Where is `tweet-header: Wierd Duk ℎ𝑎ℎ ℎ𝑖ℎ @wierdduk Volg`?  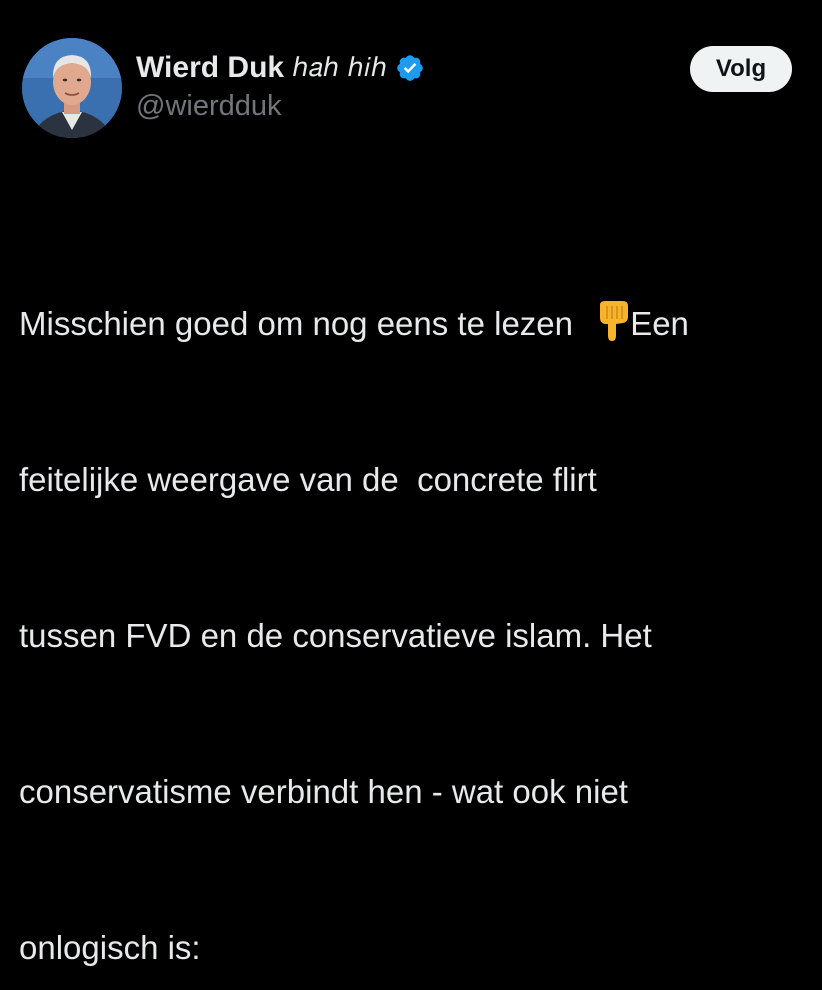 tweet-header: Wierd Duk ℎ𝑎ℎ ℎ𝑖ℎ @wierdduk Volg is located at coordinates (412, 90).